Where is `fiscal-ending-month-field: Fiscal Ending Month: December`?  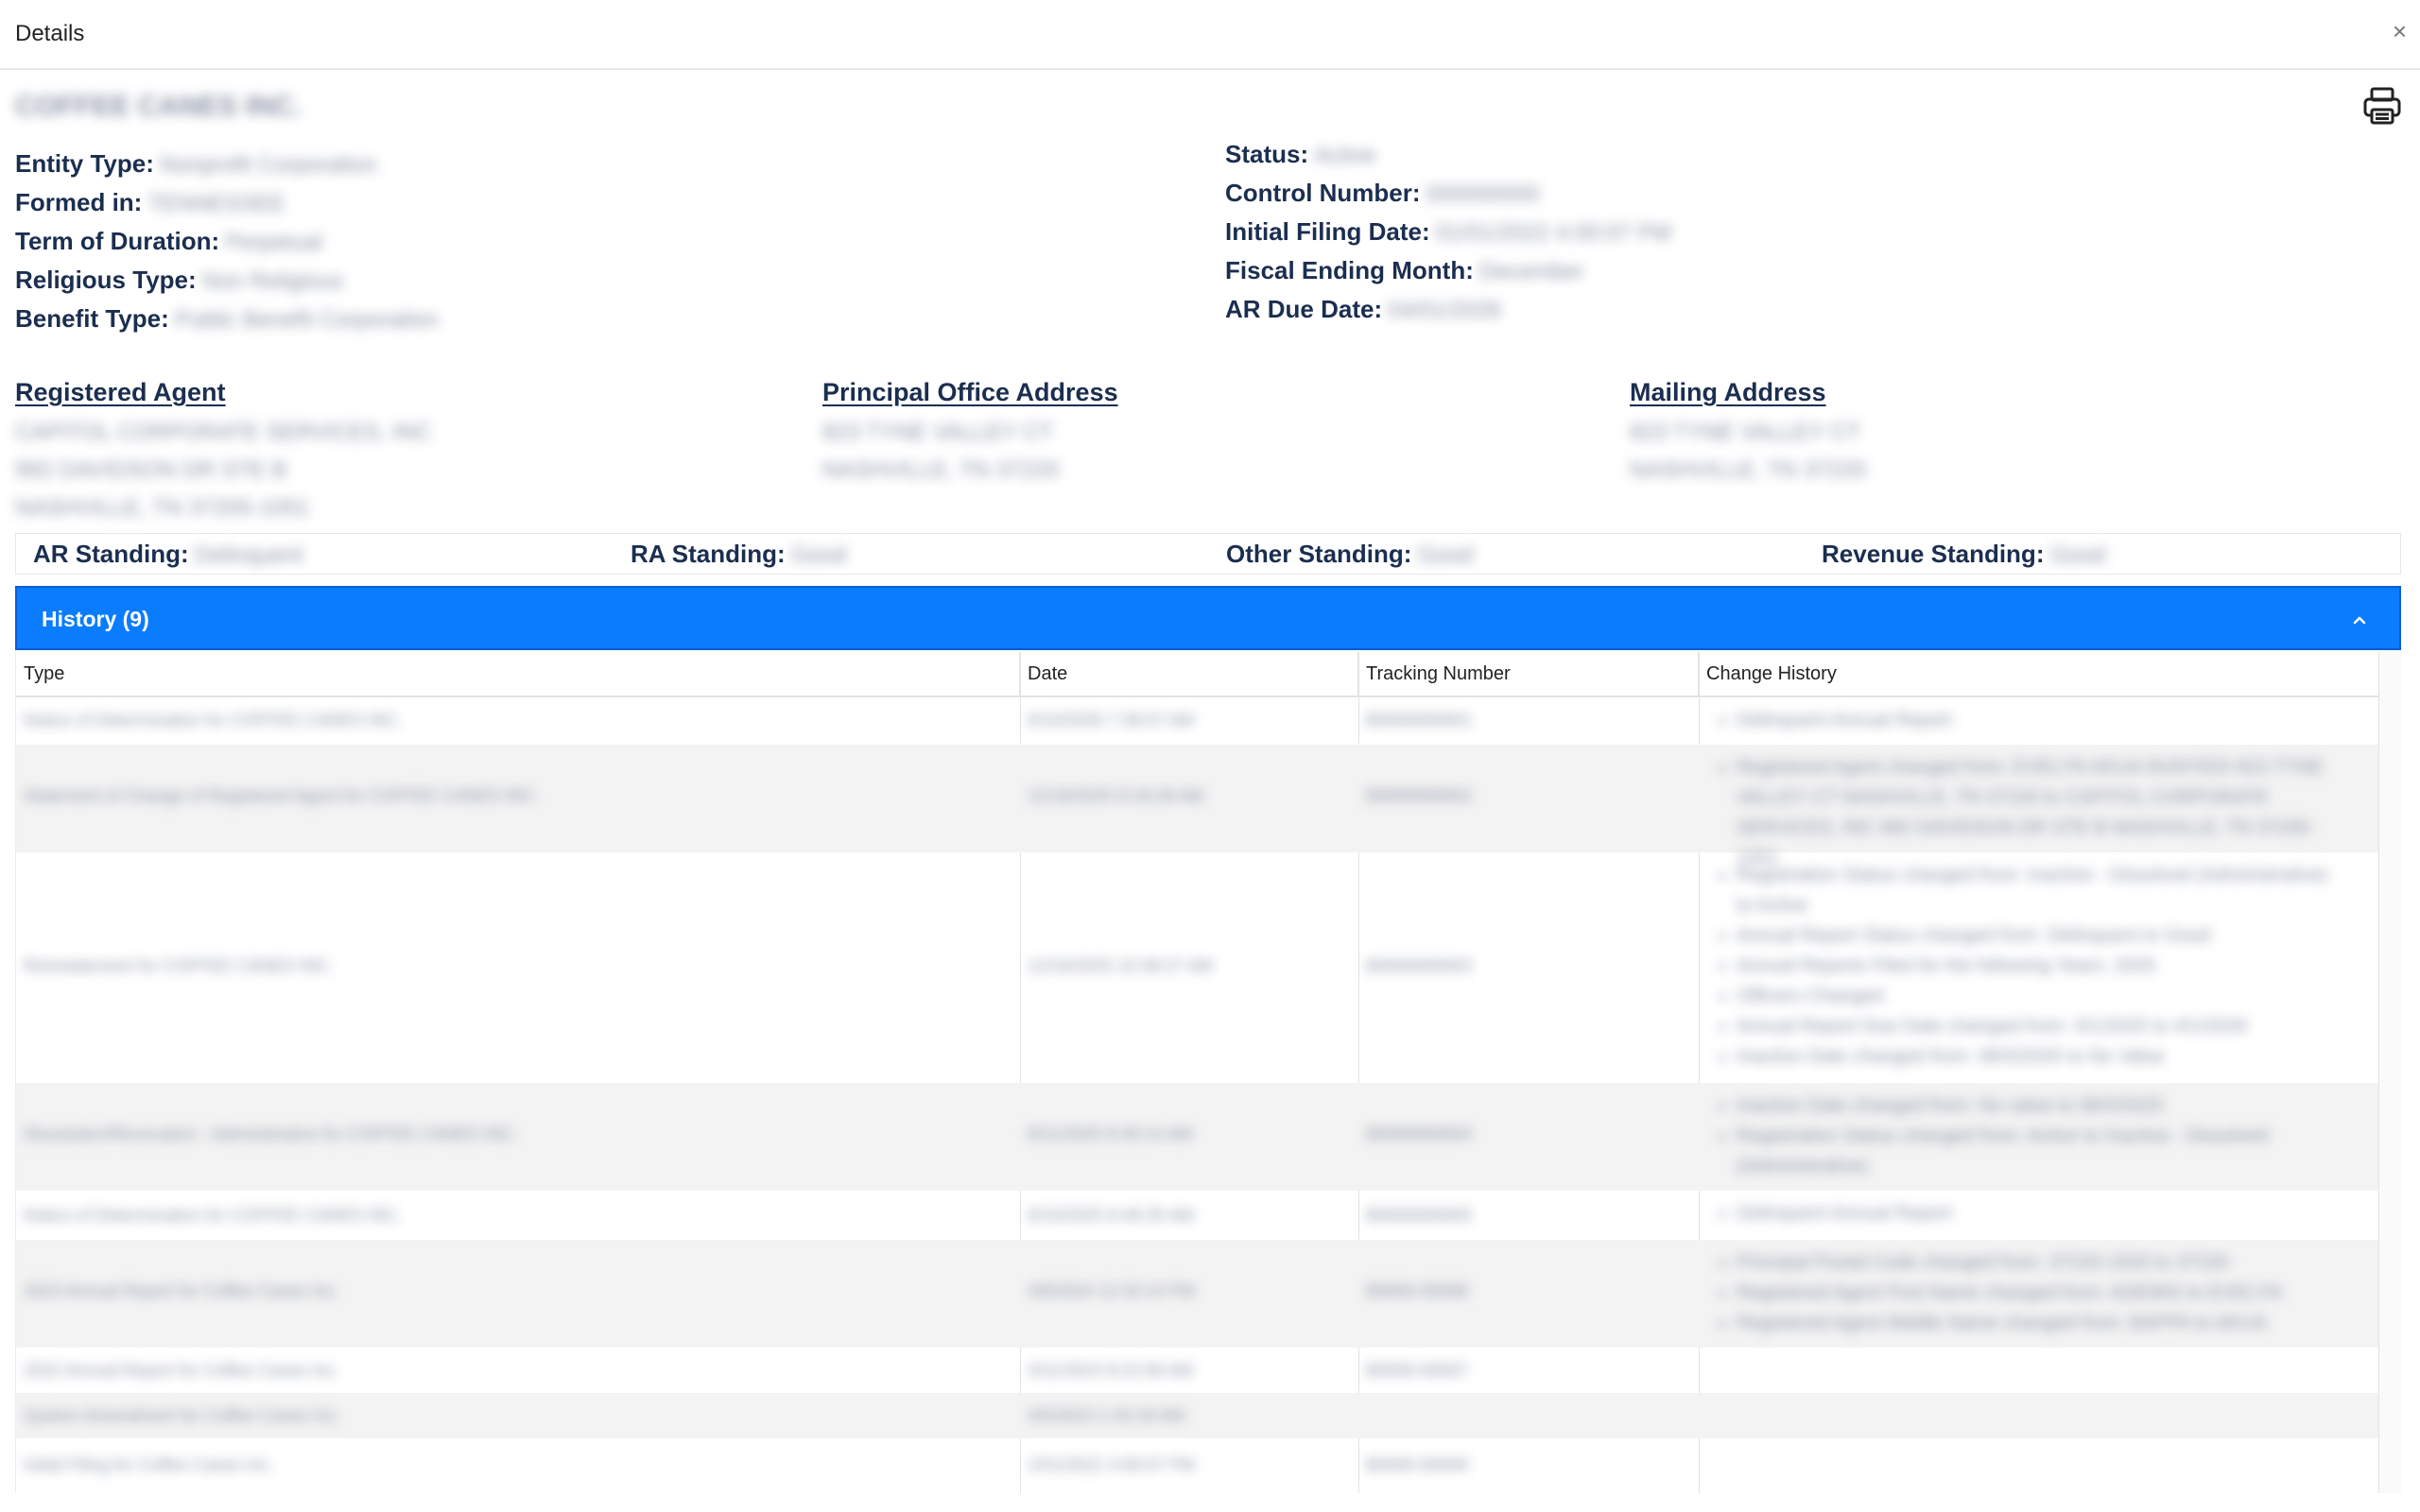
fiscal-ending-month-field: Fiscal Ending Month: December is located at coordinates (1404, 271).